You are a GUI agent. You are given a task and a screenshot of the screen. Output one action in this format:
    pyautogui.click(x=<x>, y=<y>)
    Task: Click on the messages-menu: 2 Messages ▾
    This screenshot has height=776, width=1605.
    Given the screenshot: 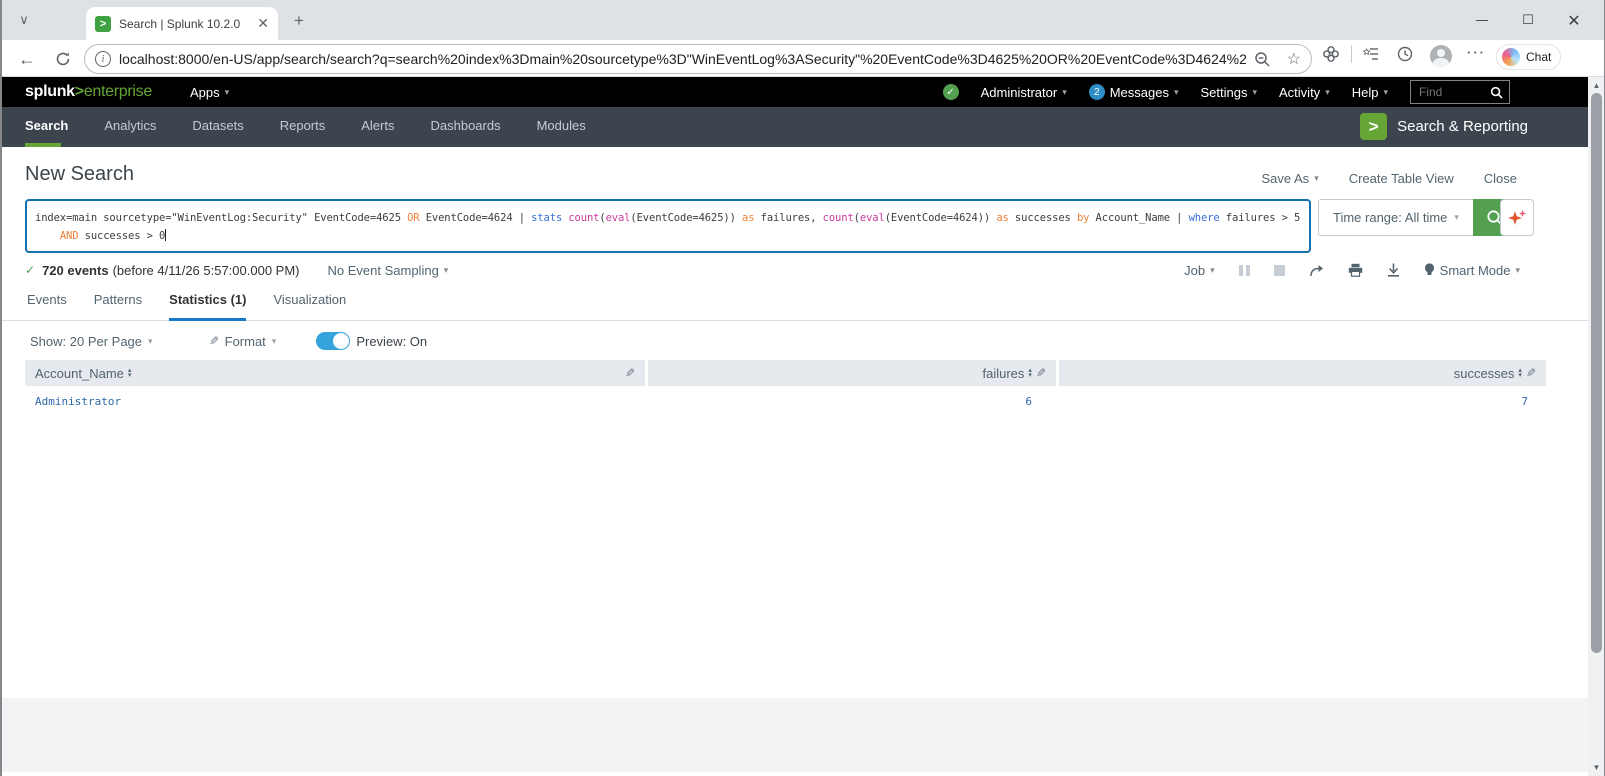 What is the action you would take?
    pyautogui.click(x=1133, y=92)
    